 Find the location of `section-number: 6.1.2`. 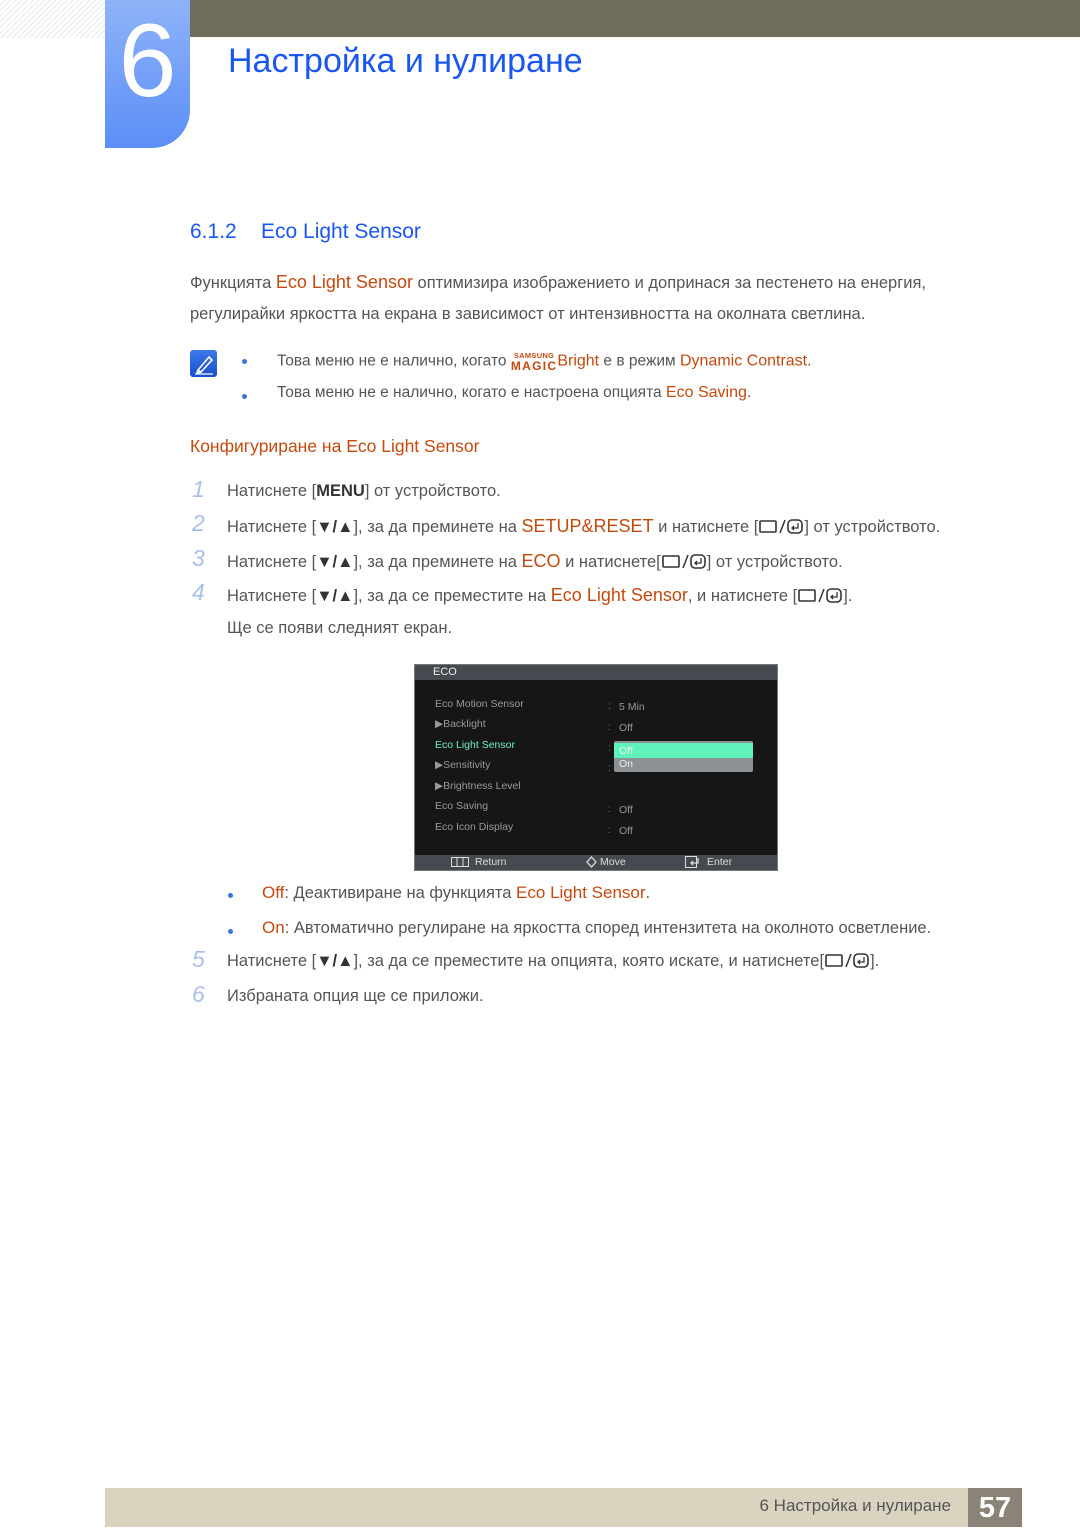

section-number: 6.1.2 is located at coordinates (213, 231).